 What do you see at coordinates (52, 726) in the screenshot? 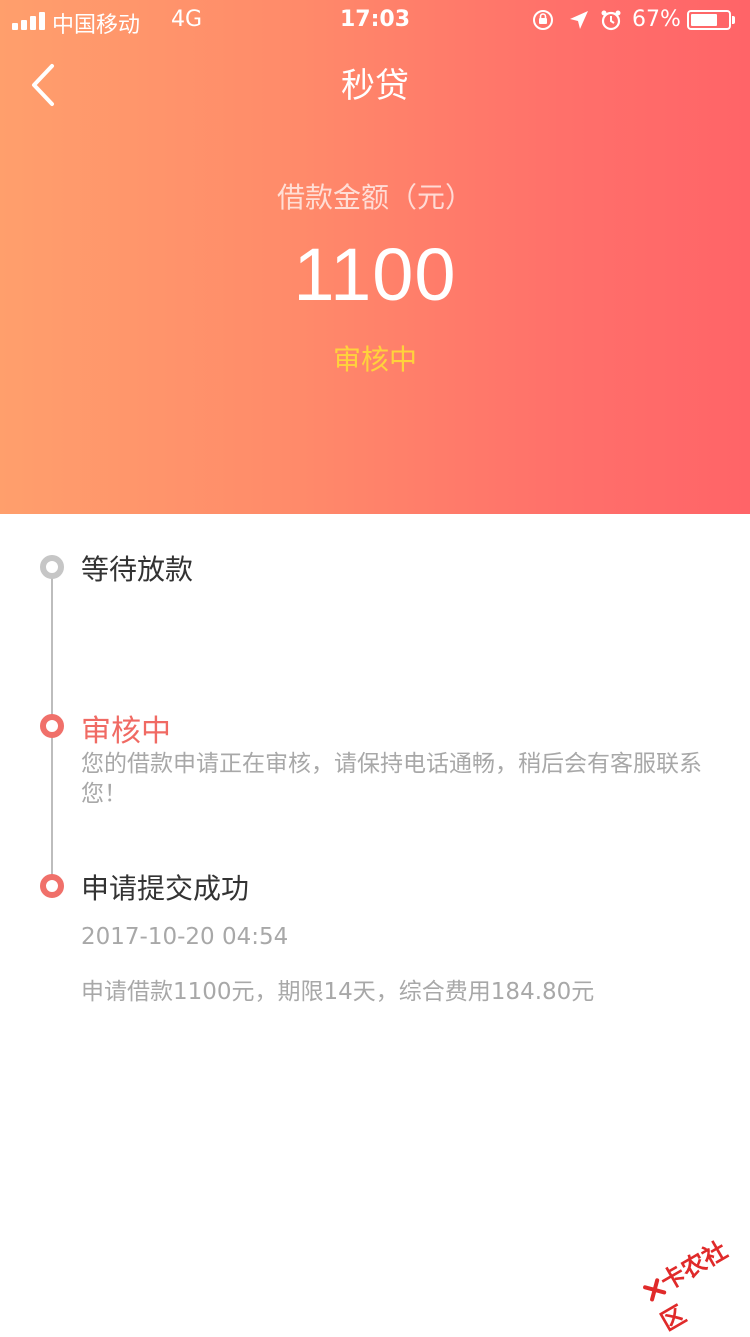
I see `timeline-dot-current` at bounding box center [52, 726].